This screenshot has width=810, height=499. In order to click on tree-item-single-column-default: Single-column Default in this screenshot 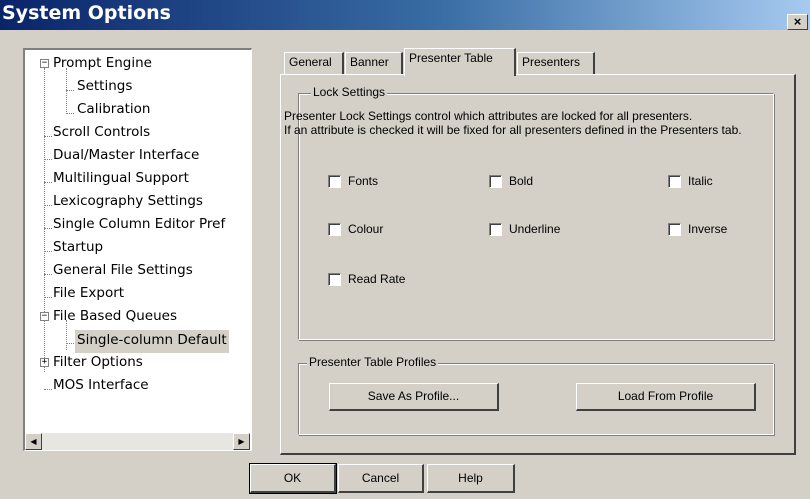, I will do `click(152, 341)`.